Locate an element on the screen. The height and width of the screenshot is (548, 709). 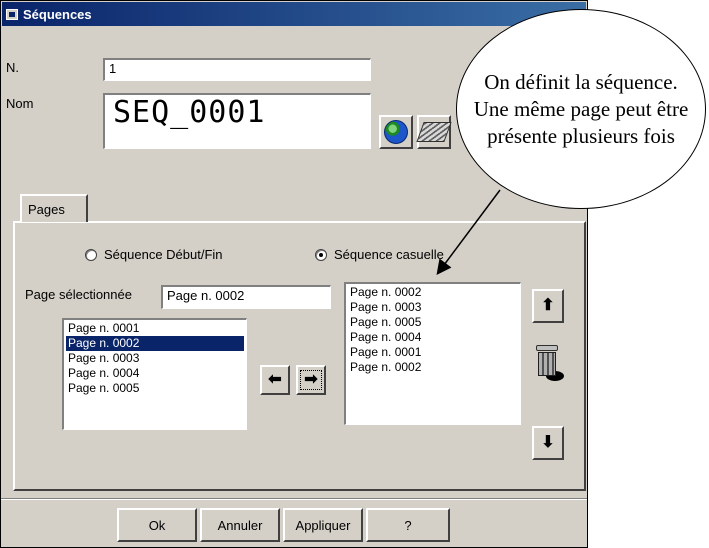
radio-casuelle-label: Séquence casuelle is located at coordinates (389, 254).